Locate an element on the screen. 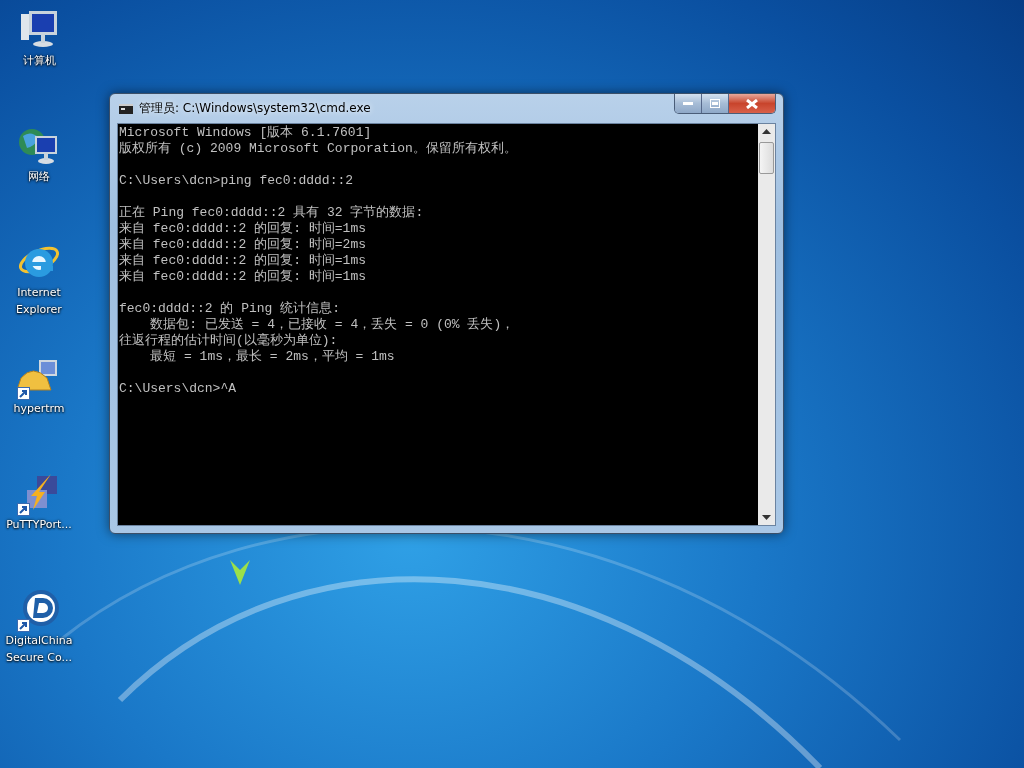 Image resolution: width=1024 pixels, height=768 pixels. maximize-icon is located at coordinates (715, 103).